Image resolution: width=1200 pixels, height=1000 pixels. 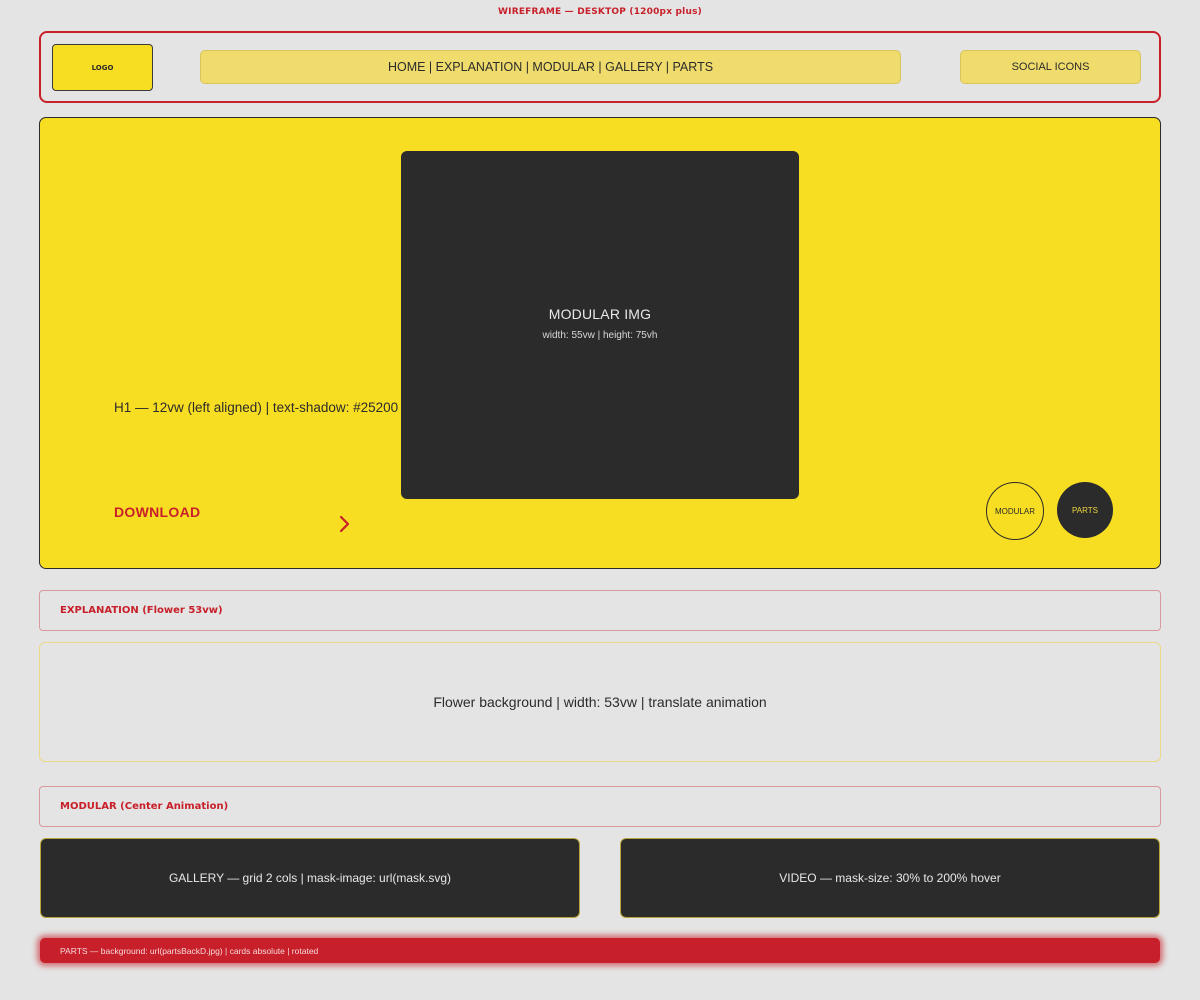 What do you see at coordinates (1050, 67) in the screenshot?
I see `social-icons: SOCIAL ICONS` at bounding box center [1050, 67].